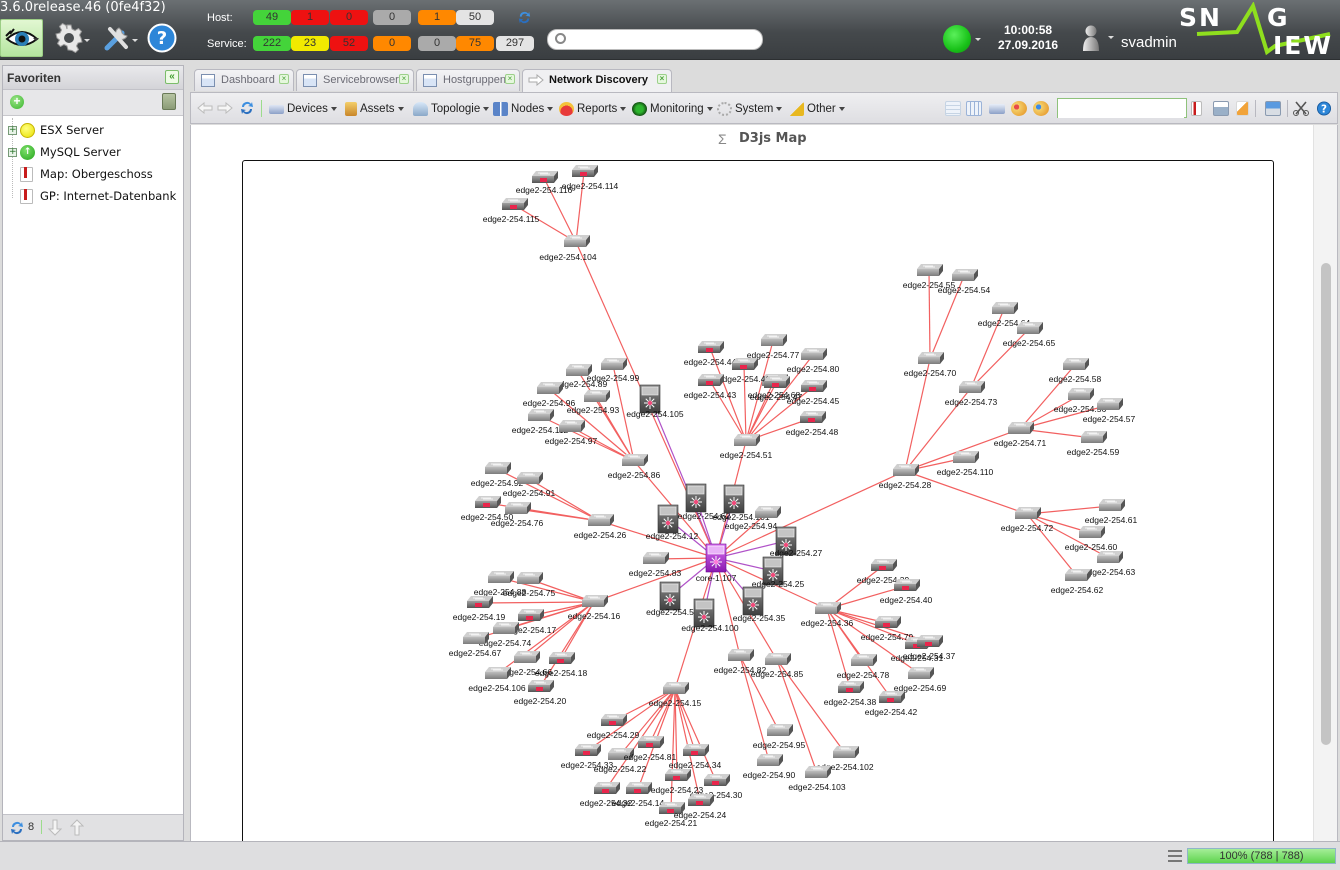 The image size is (1340, 870). What do you see at coordinates (511, 211) in the screenshot?
I see `switch-node: edge2-254.115` at bounding box center [511, 211].